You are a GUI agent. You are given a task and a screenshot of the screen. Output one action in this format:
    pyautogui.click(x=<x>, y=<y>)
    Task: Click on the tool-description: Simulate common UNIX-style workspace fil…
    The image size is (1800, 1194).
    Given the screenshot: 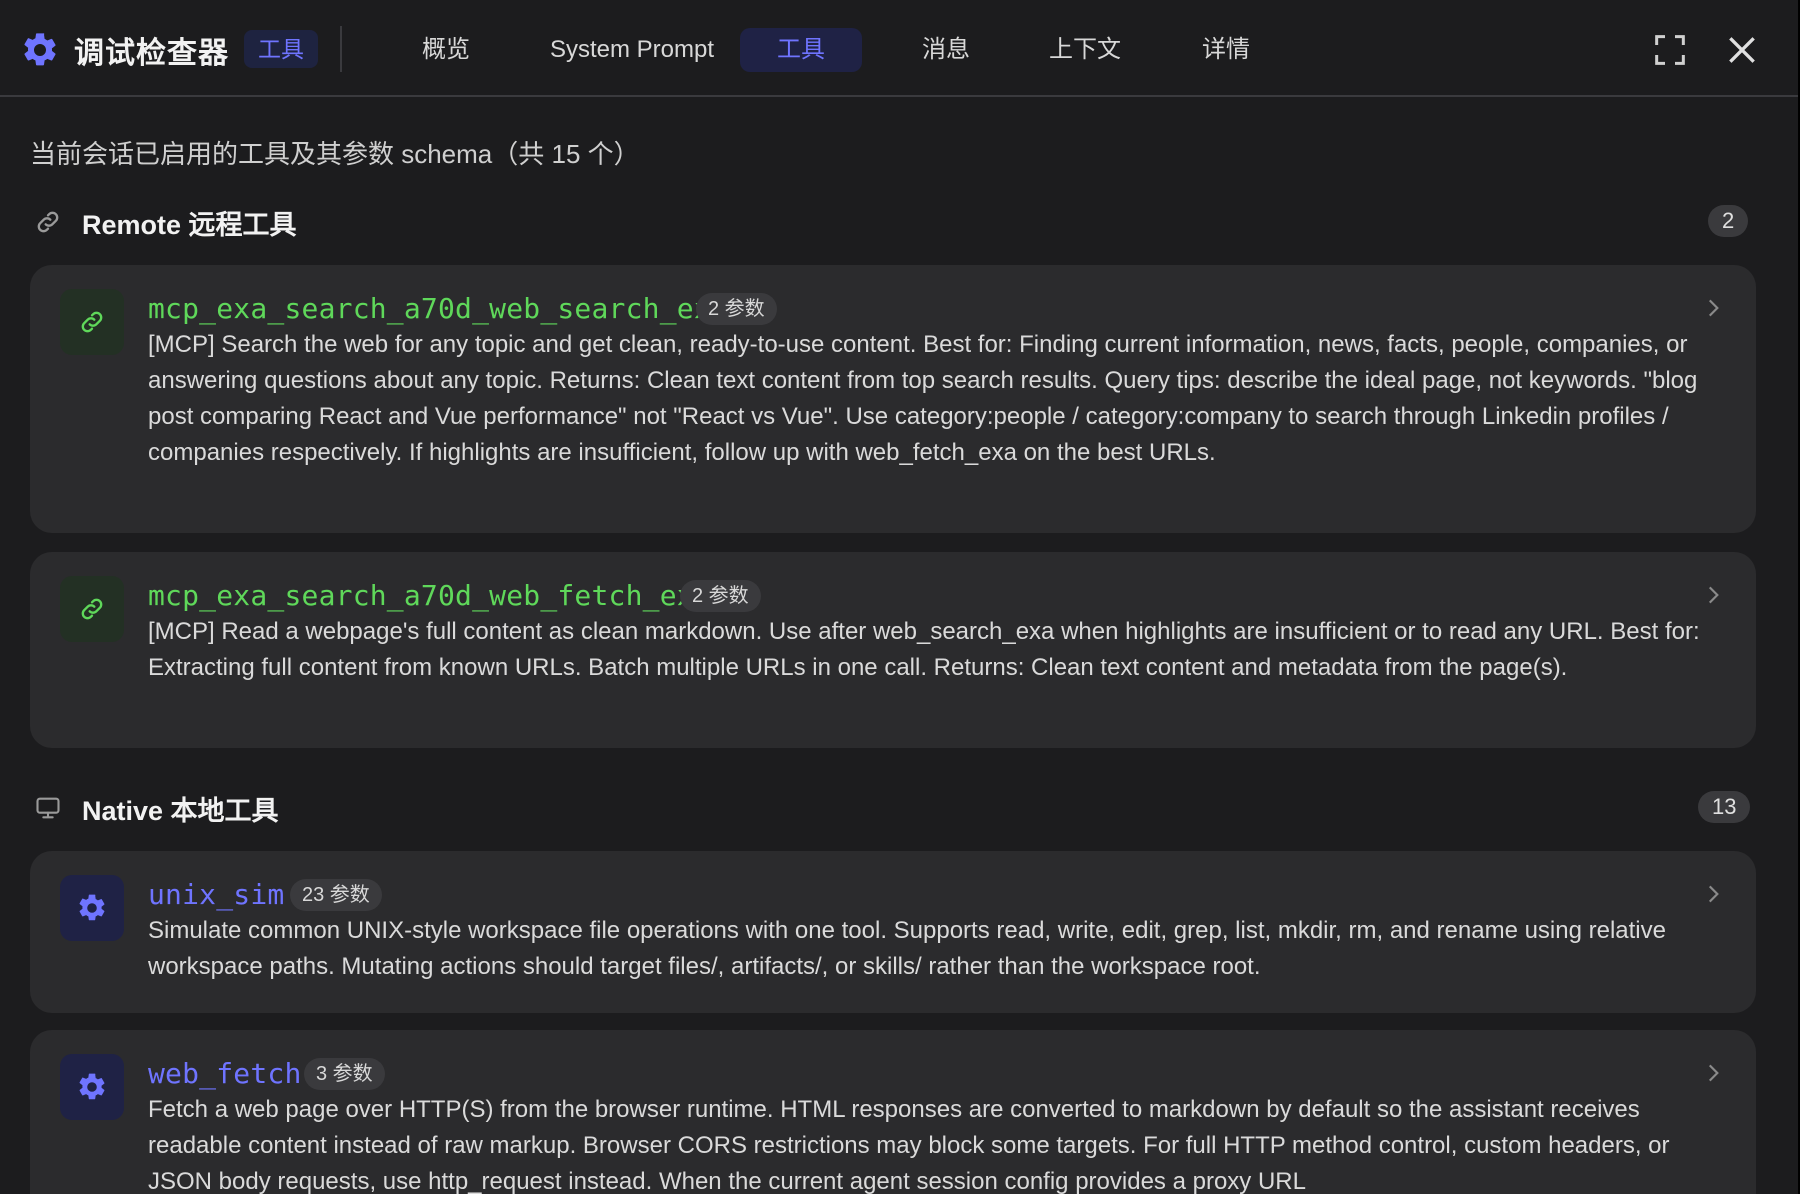 What is the action you would take?
    pyautogui.click(x=907, y=948)
    